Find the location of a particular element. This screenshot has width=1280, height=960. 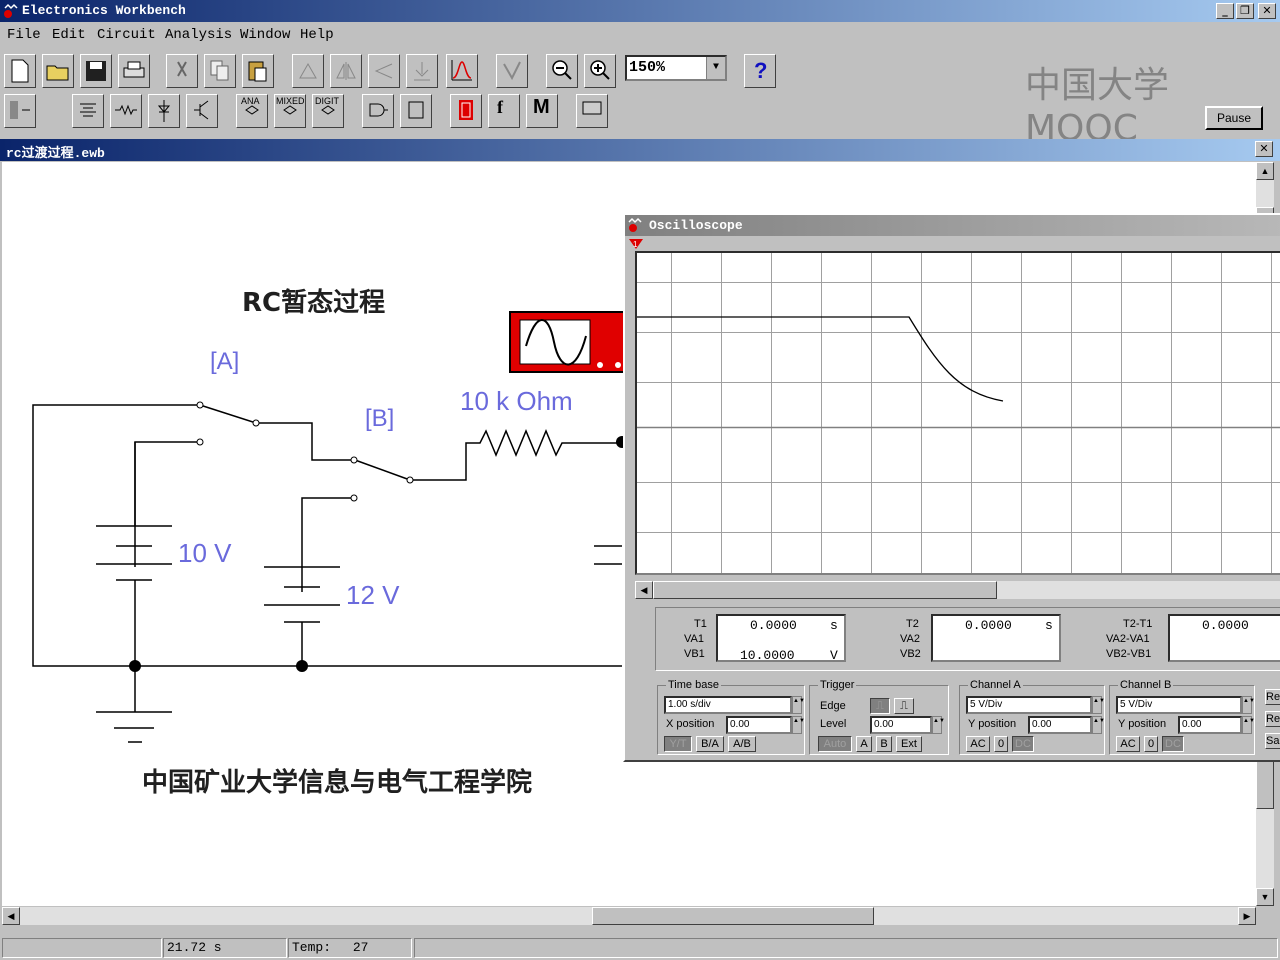

rising-edge-icon: ⎍ is located at coordinates (880, 706).